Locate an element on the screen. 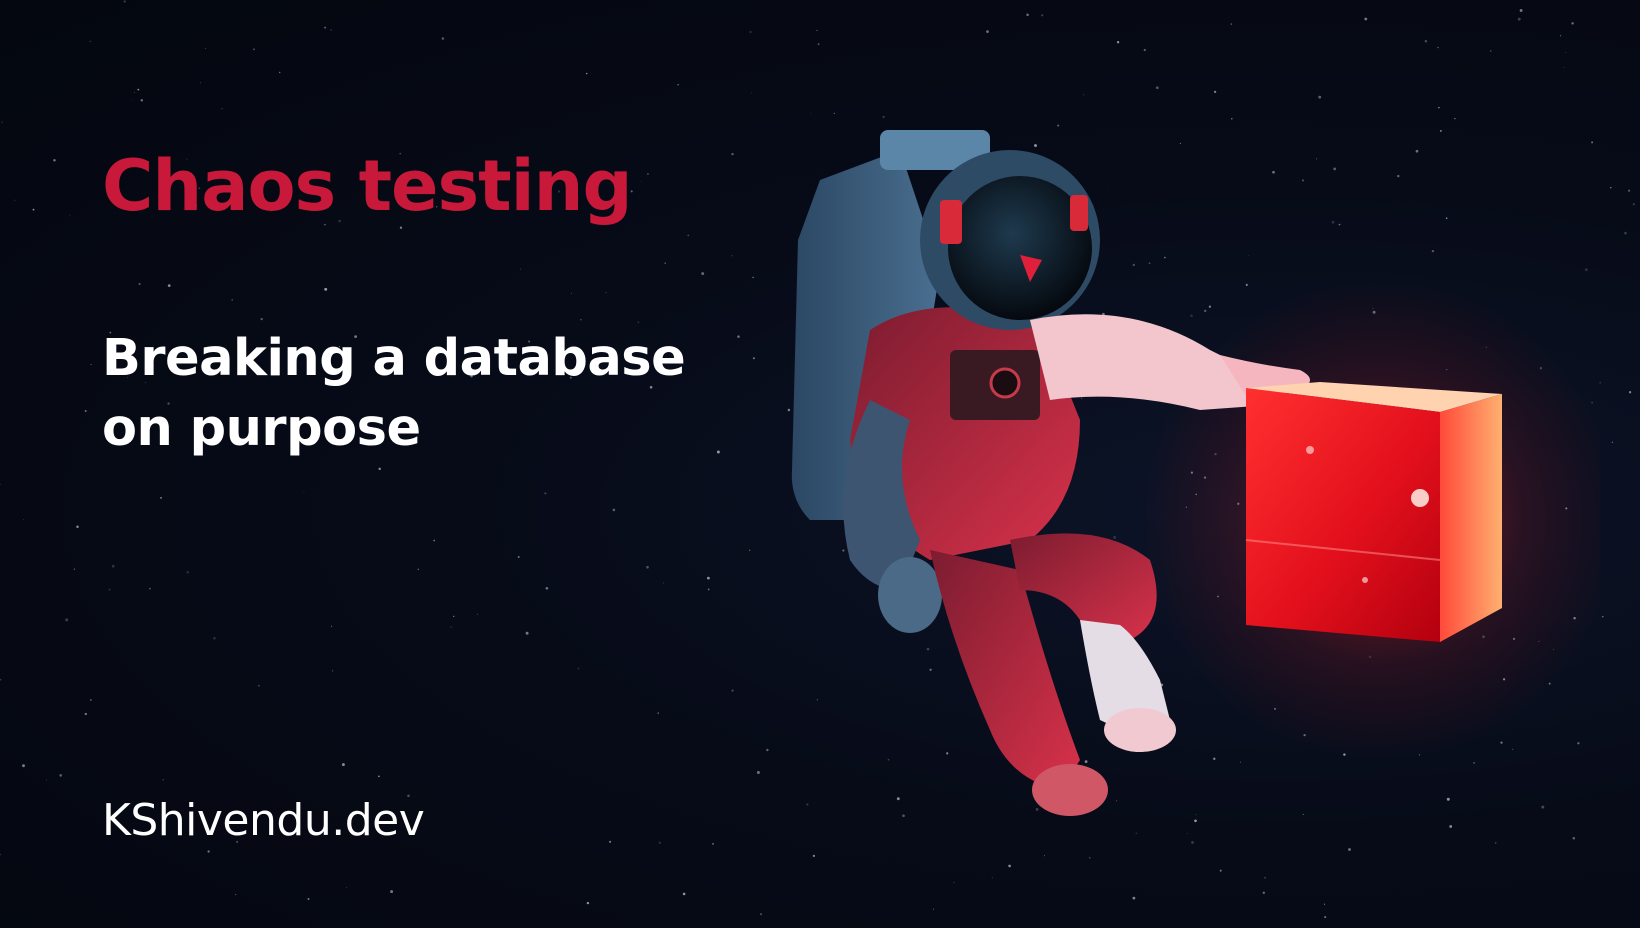 The image size is (1640, 928). slide-subtitle: Breaking a database on purpose is located at coordinates (394, 393).